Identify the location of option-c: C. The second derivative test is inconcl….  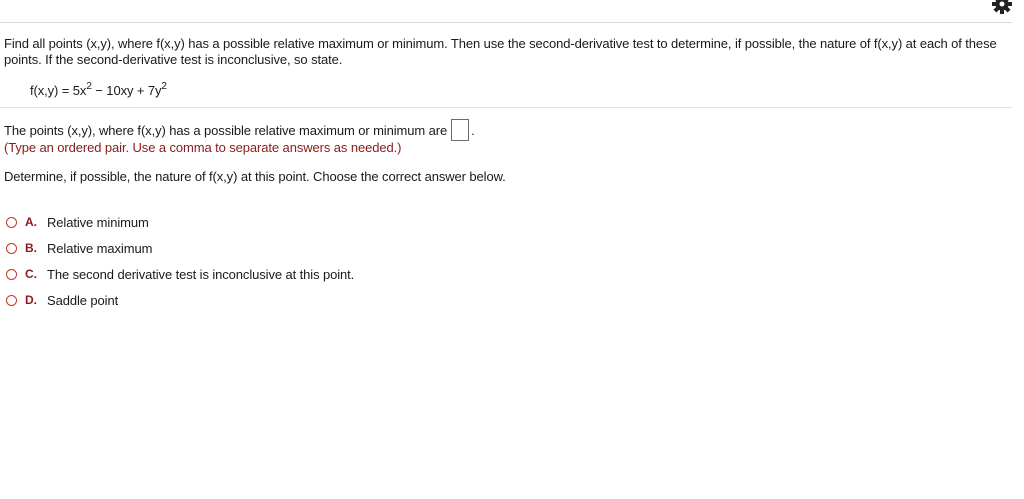
(179, 274).